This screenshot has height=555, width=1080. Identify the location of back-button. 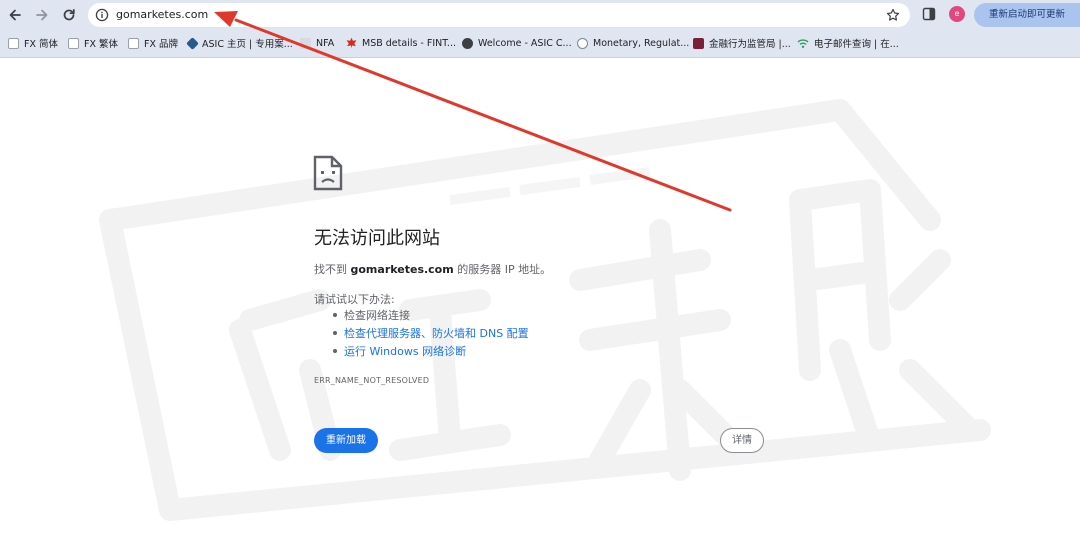
(15, 15).